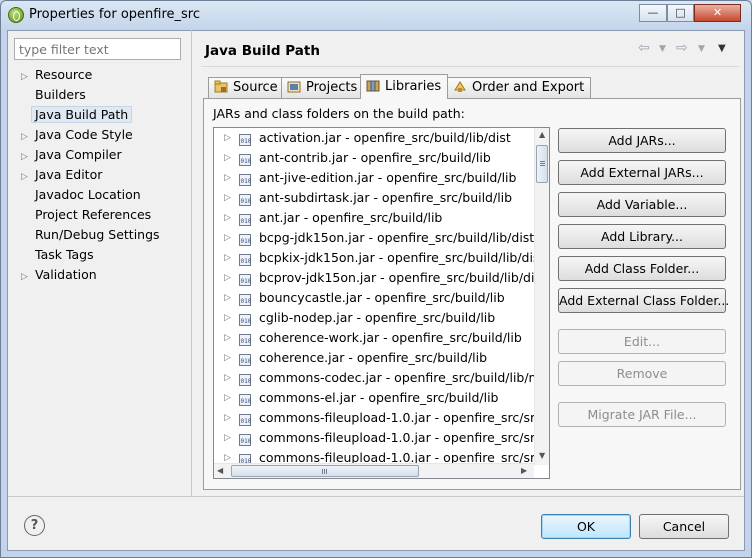  I want to click on sidebar-item-run-debug-settings: Run/Debug Settings, so click(90, 235).